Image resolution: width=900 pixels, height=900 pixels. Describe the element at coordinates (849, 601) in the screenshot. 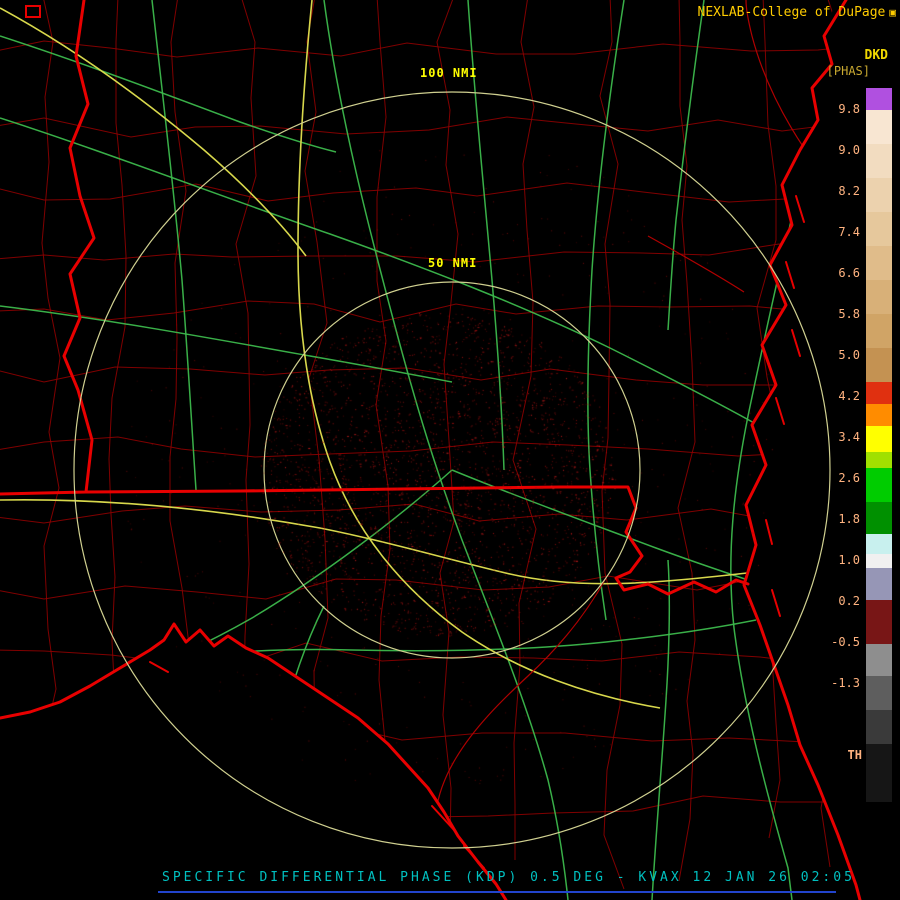

I see `colorbar-tick: 0.2` at that location.